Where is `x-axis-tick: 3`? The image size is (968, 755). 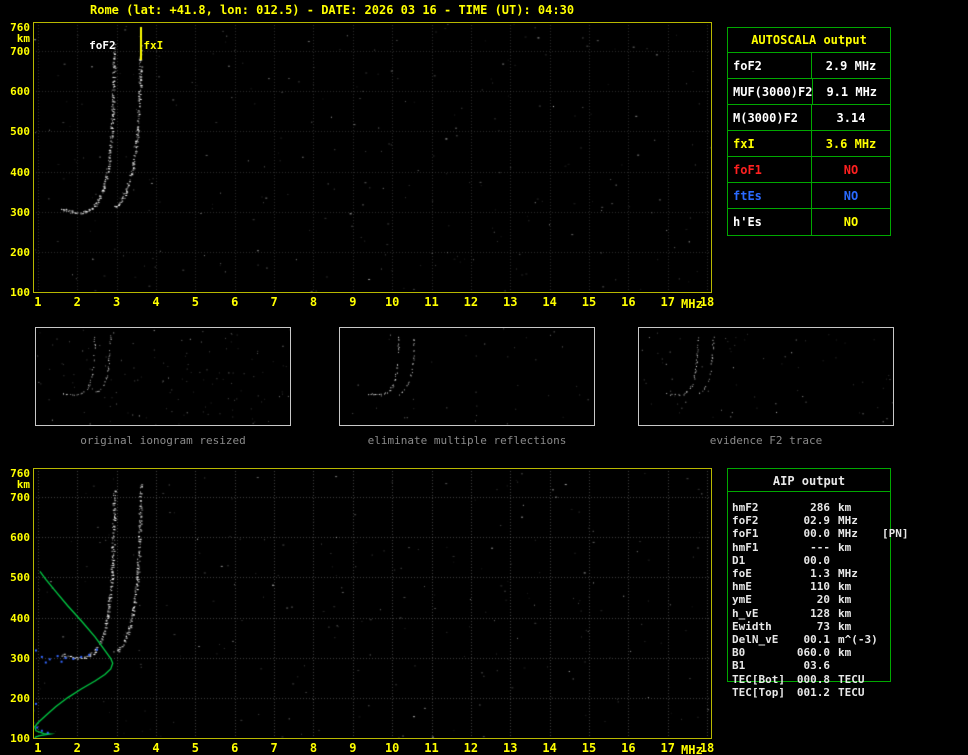
x-axis-tick: 3 is located at coordinates (117, 748).